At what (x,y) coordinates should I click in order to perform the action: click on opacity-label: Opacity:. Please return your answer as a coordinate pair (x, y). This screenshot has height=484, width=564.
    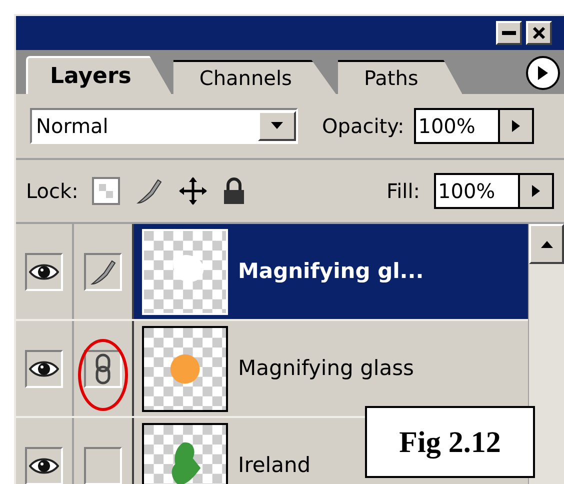
    Looking at the image, I should click on (363, 126).